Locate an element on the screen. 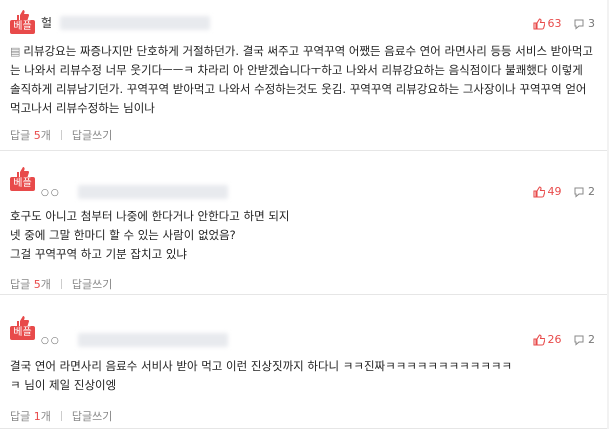 This screenshot has height=429, width=609. replies-button: 3 is located at coordinates (584, 24).